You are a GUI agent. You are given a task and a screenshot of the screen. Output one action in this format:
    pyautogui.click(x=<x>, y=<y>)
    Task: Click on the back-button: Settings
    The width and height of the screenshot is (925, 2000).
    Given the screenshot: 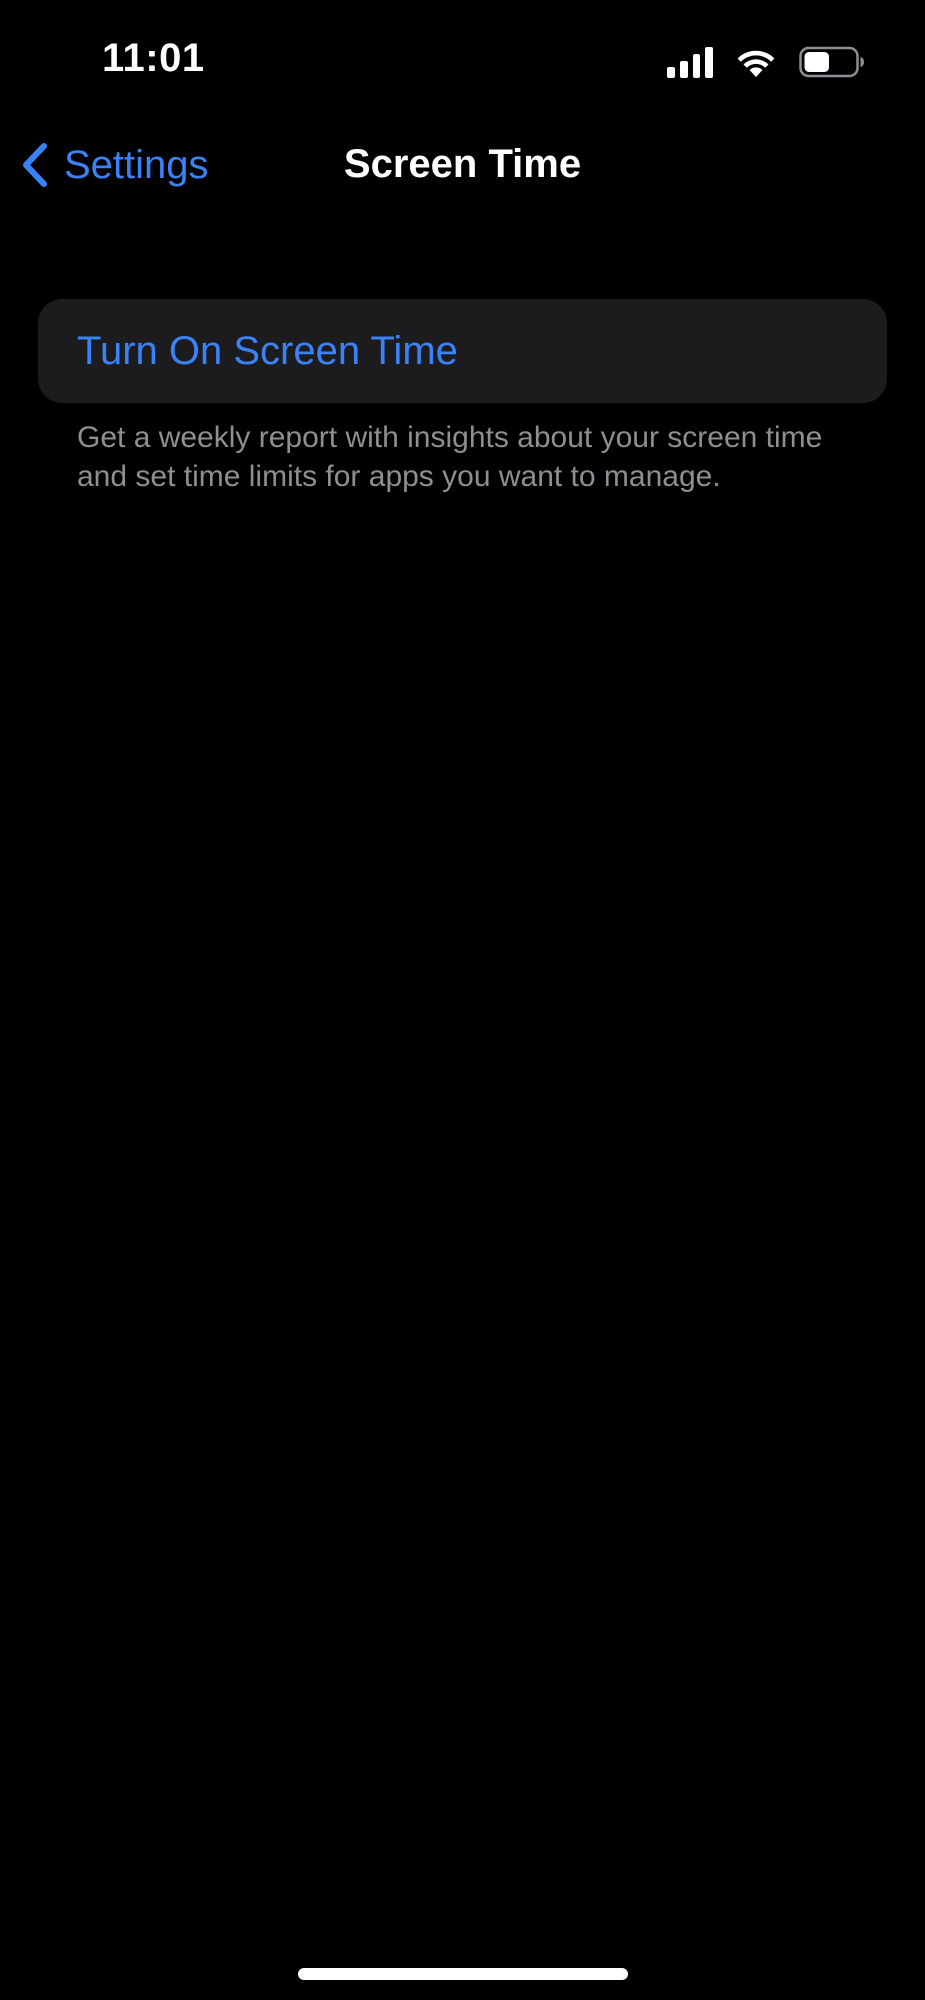 What is the action you would take?
    pyautogui.click(x=114, y=165)
    